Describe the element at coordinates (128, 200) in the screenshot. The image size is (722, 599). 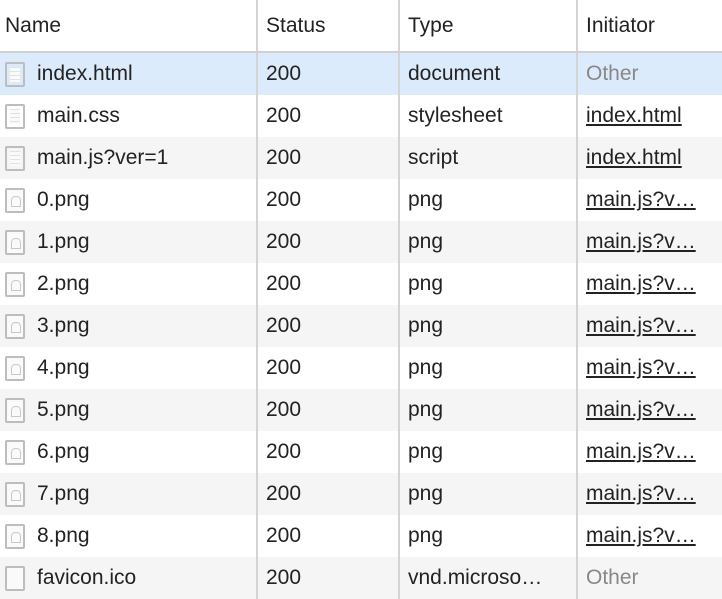
I see `cell-name: 0.png` at that location.